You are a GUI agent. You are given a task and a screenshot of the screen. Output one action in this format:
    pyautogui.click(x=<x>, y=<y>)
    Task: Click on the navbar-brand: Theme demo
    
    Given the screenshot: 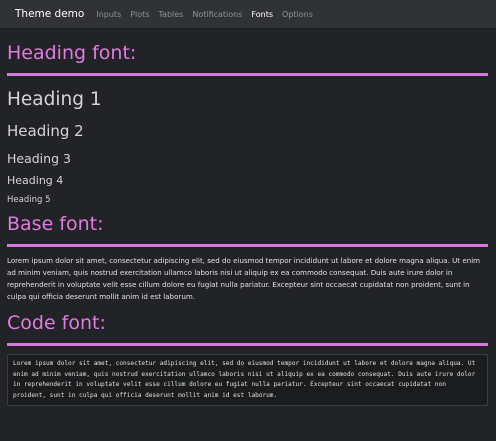 What is the action you would take?
    pyautogui.click(x=49, y=14)
    